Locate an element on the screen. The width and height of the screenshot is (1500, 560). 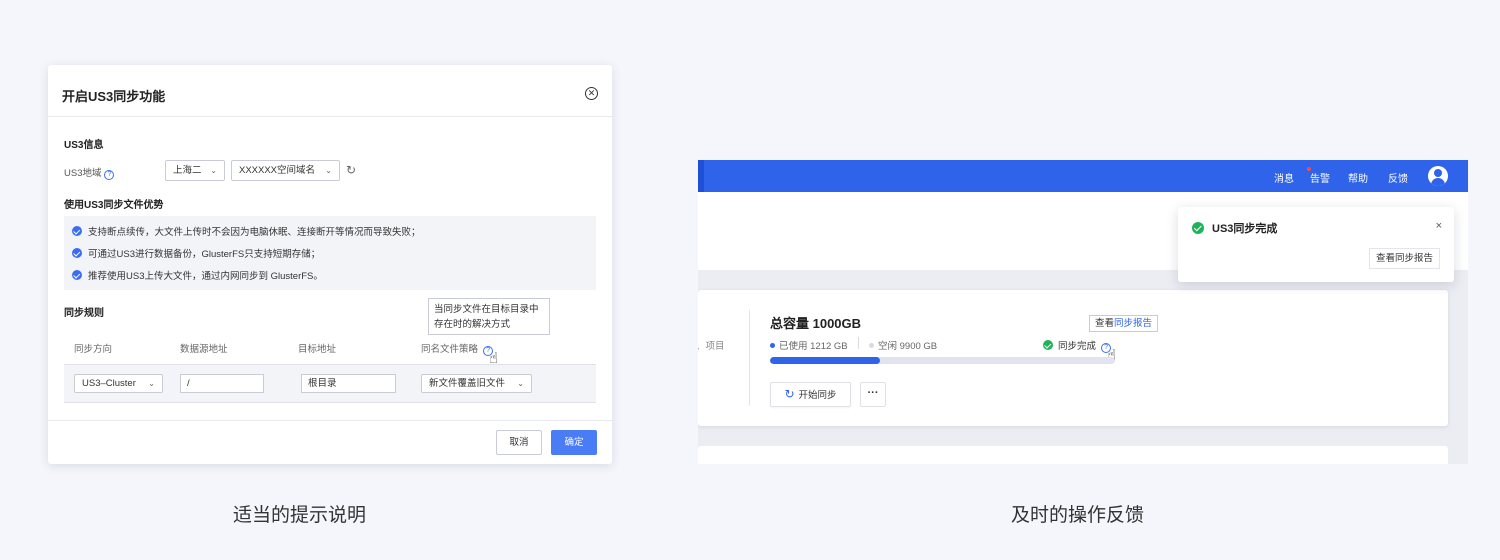
cancel-button: 取消 is located at coordinates (519, 442).